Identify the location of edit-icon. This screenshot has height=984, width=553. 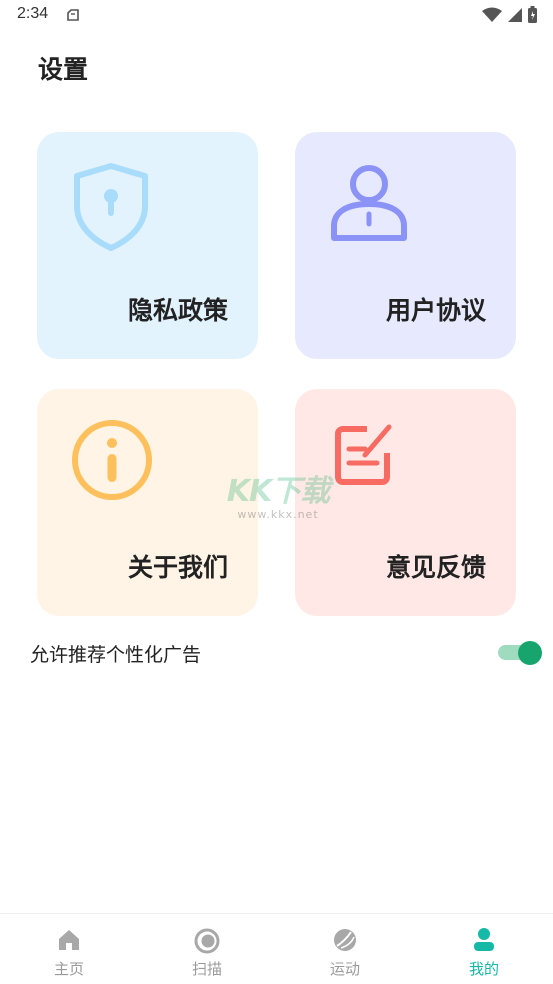
(362, 454).